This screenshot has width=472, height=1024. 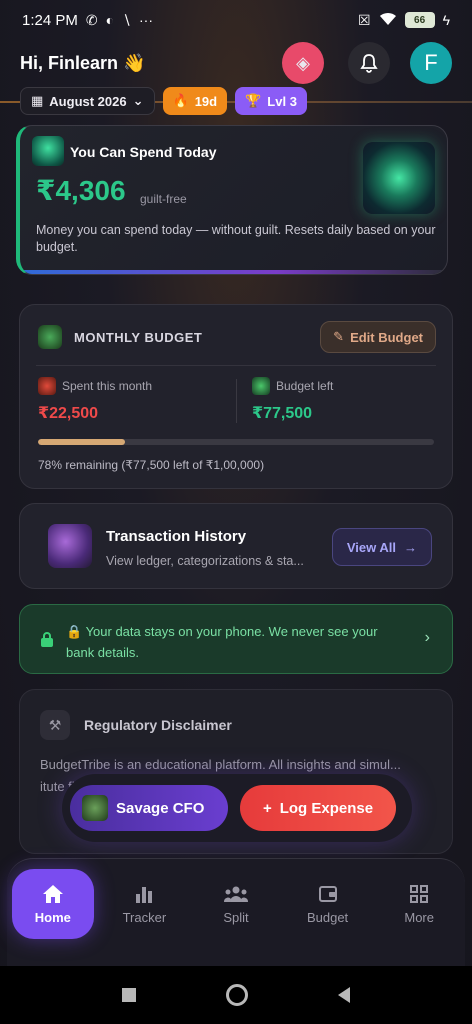 I want to click on recents-button, so click(x=129, y=995).